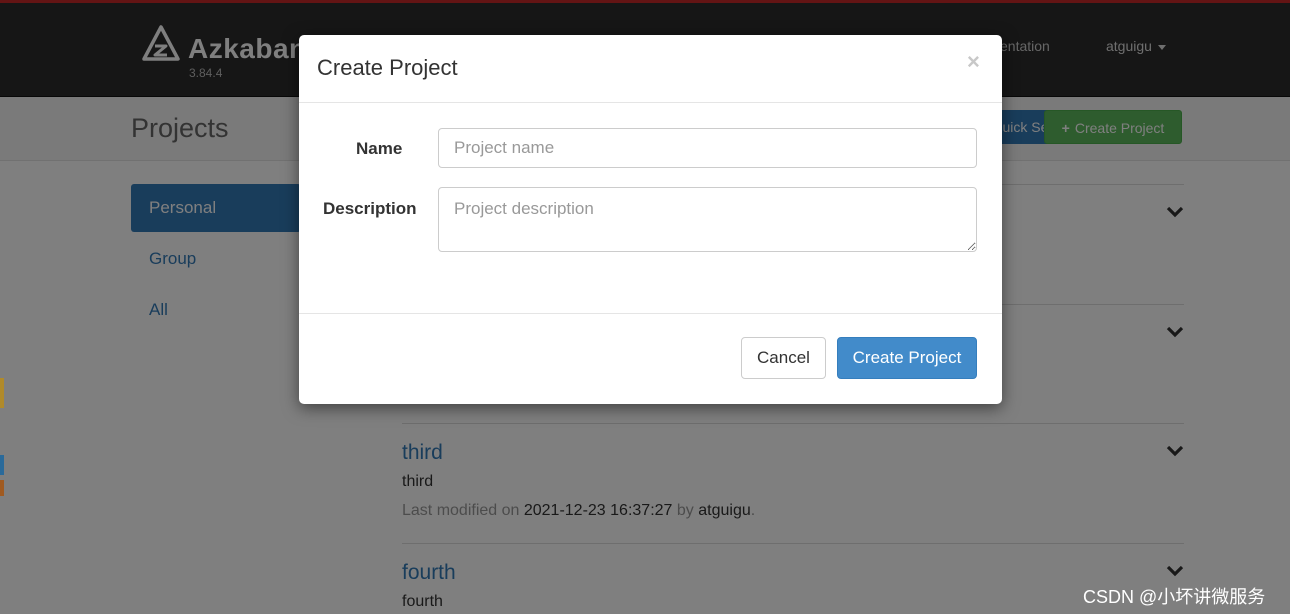 This screenshot has height=614, width=1290. What do you see at coordinates (973, 62) in the screenshot?
I see `close-icon: ×` at bounding box center [973, 62].